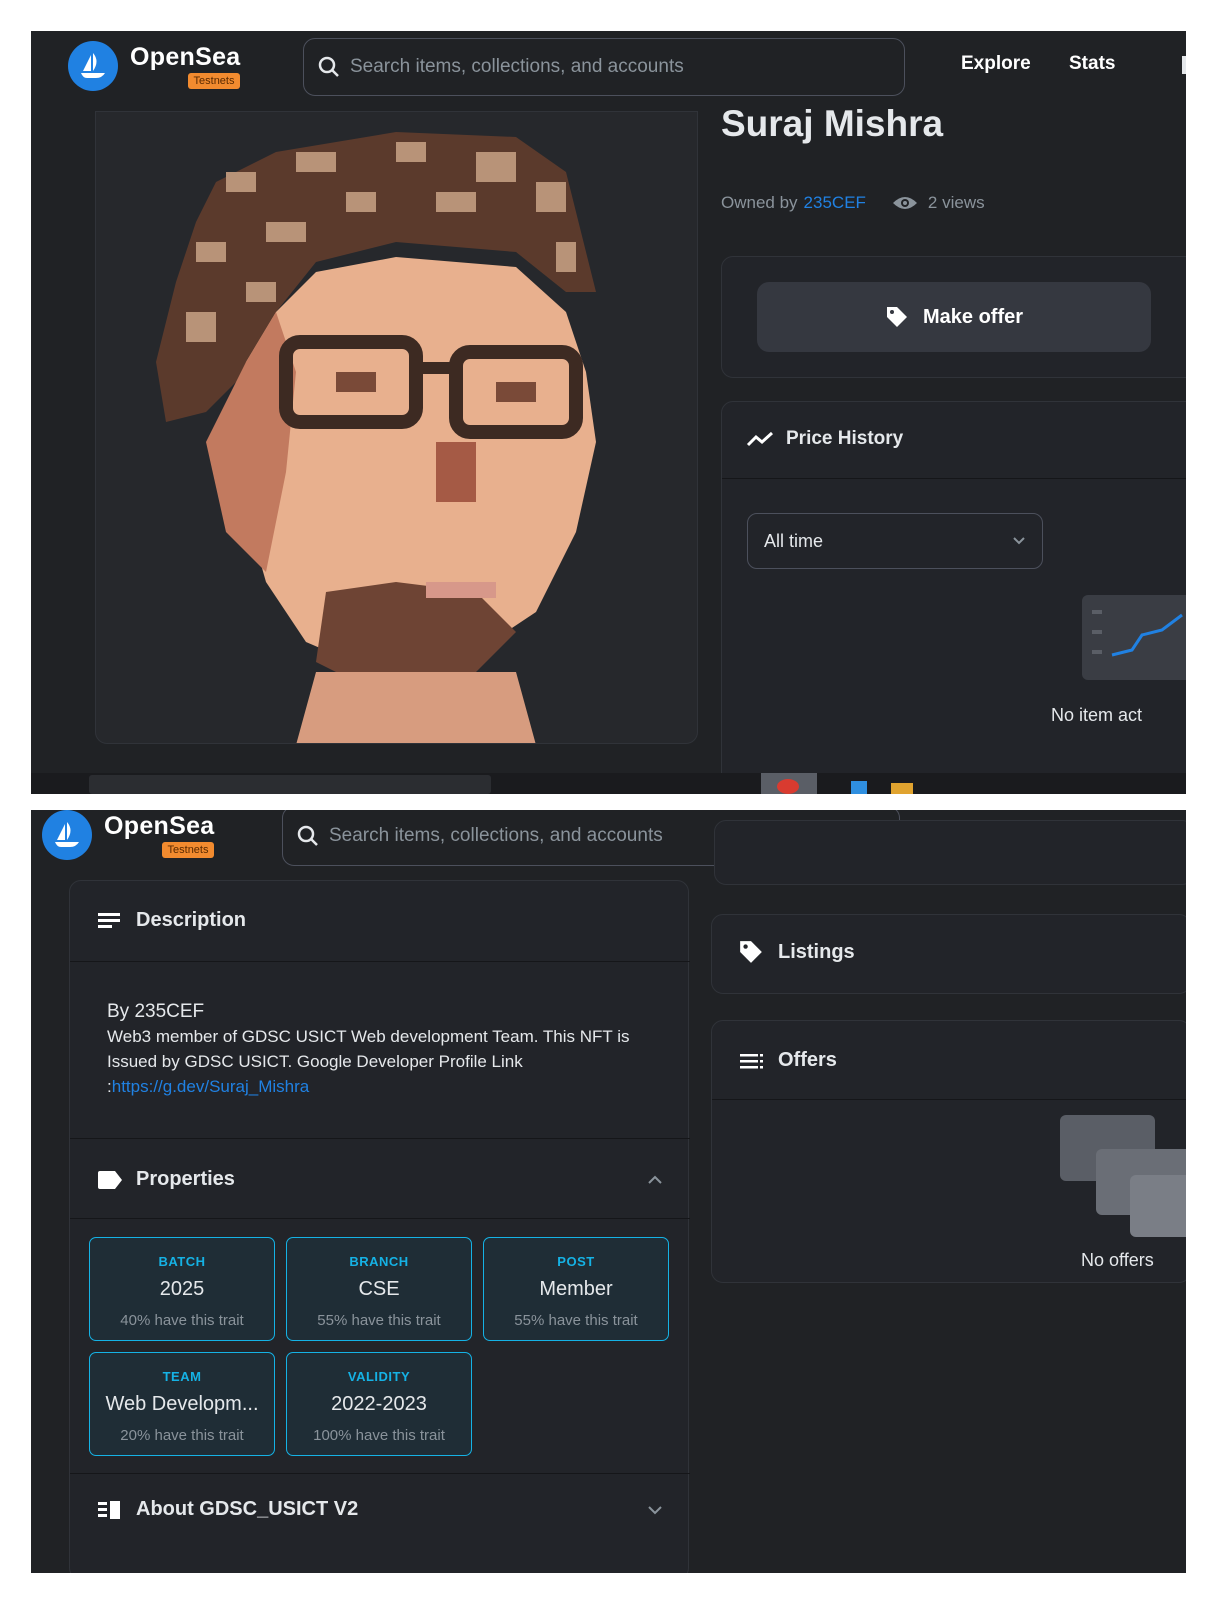 The width and height of the screenshot is (1213, 1600). Describe the element at coordinates (185, 1179) in the screenshot. I see `properties-title: Properties` at that location.